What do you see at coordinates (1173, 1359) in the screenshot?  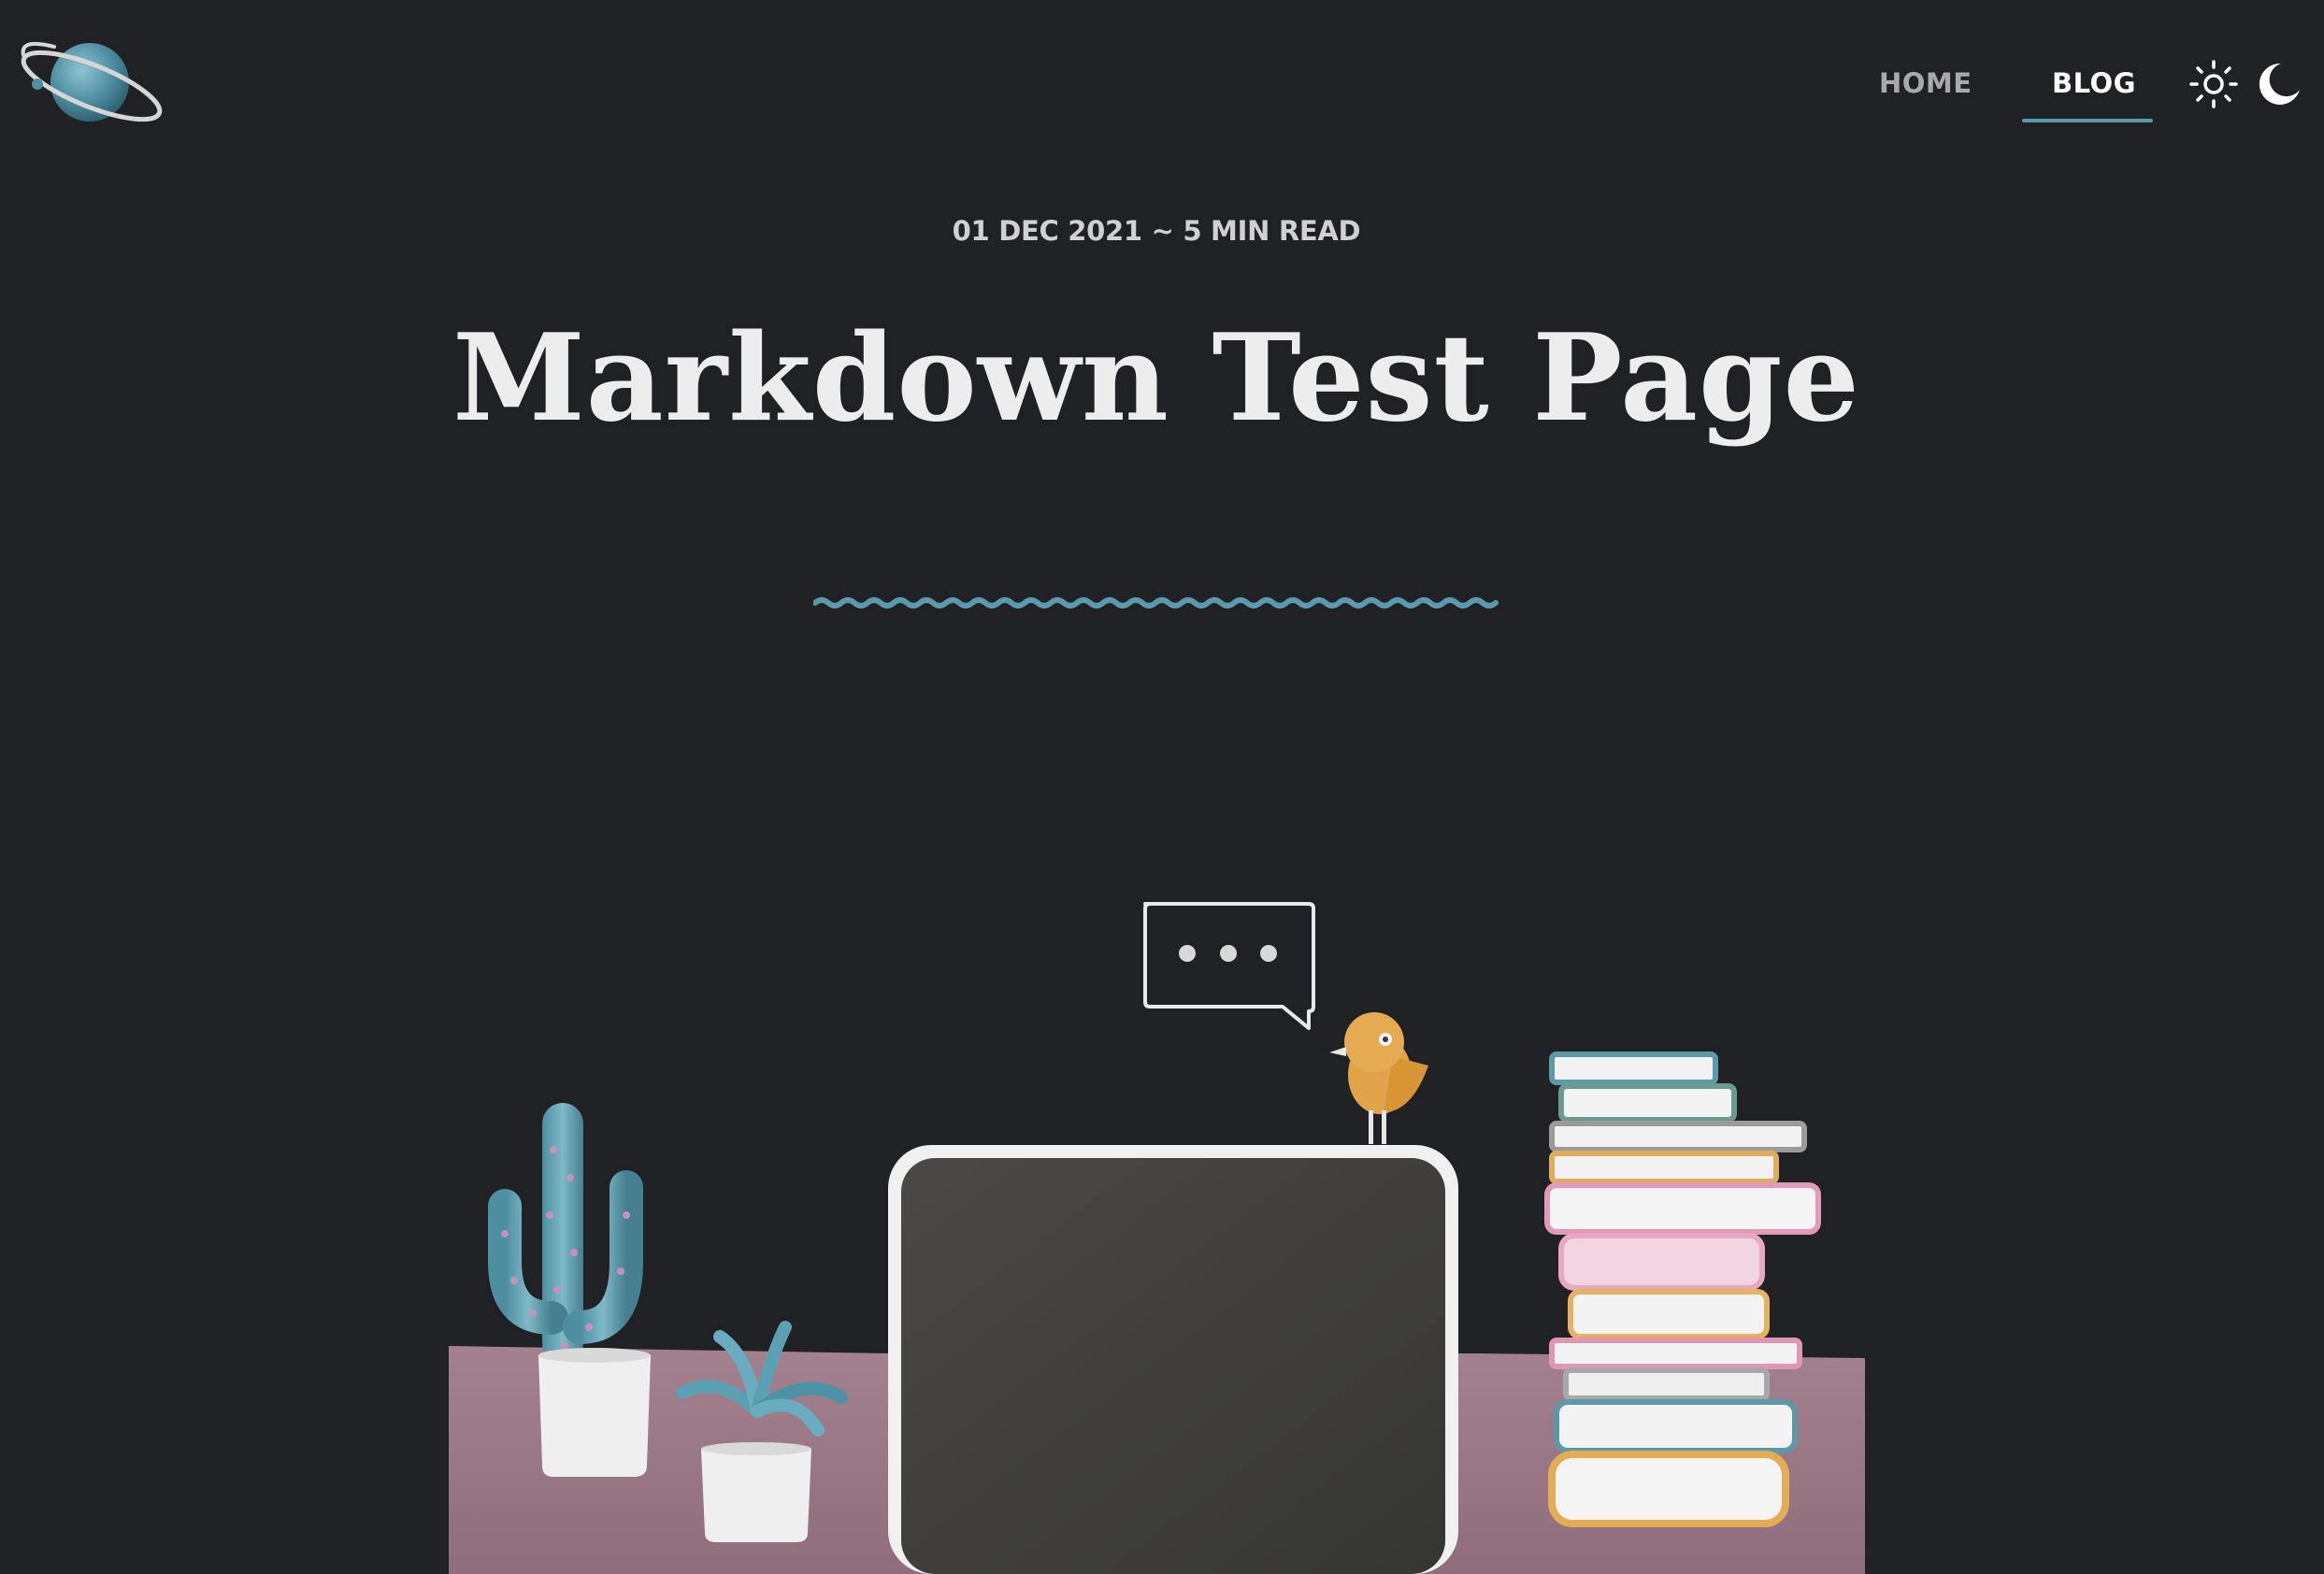 I see `tablet-device` at bounding box center [1173, 1359].